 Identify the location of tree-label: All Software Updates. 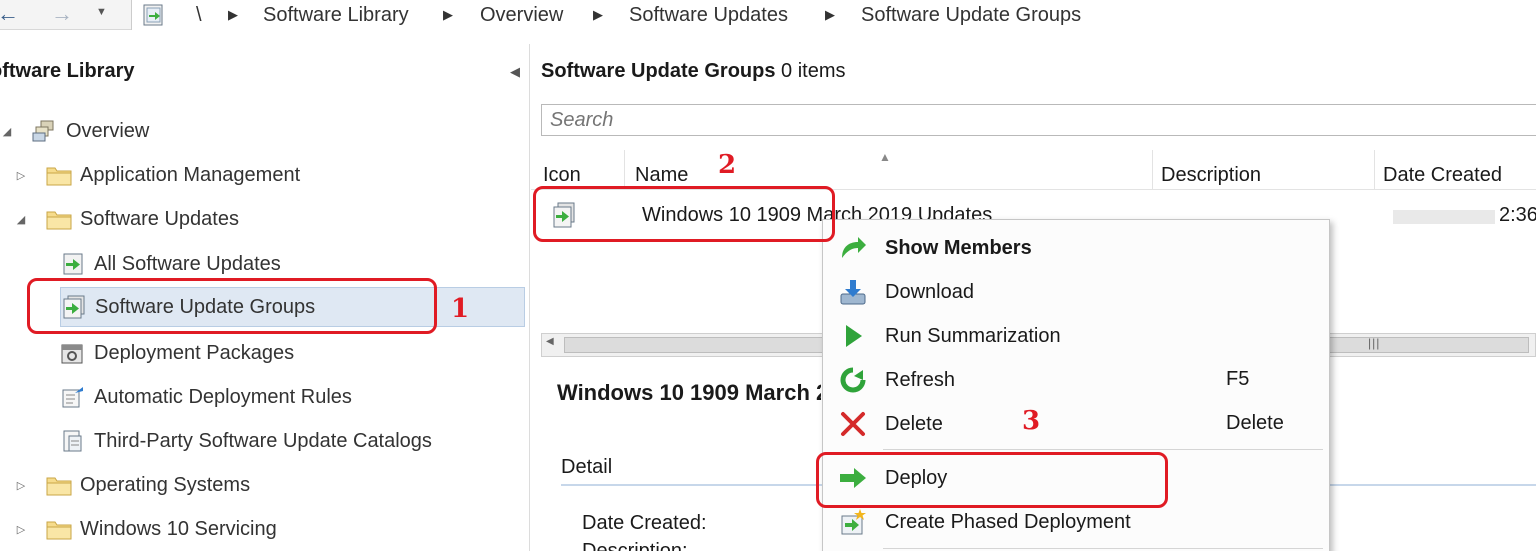
(187, 264).